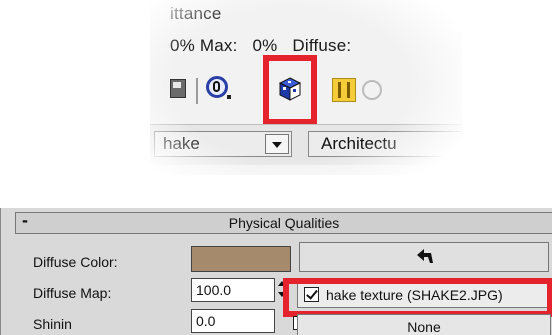  Describe the element at coordinates (290, 90) in the screenshot. I see `cube-button-highlight` at that location.